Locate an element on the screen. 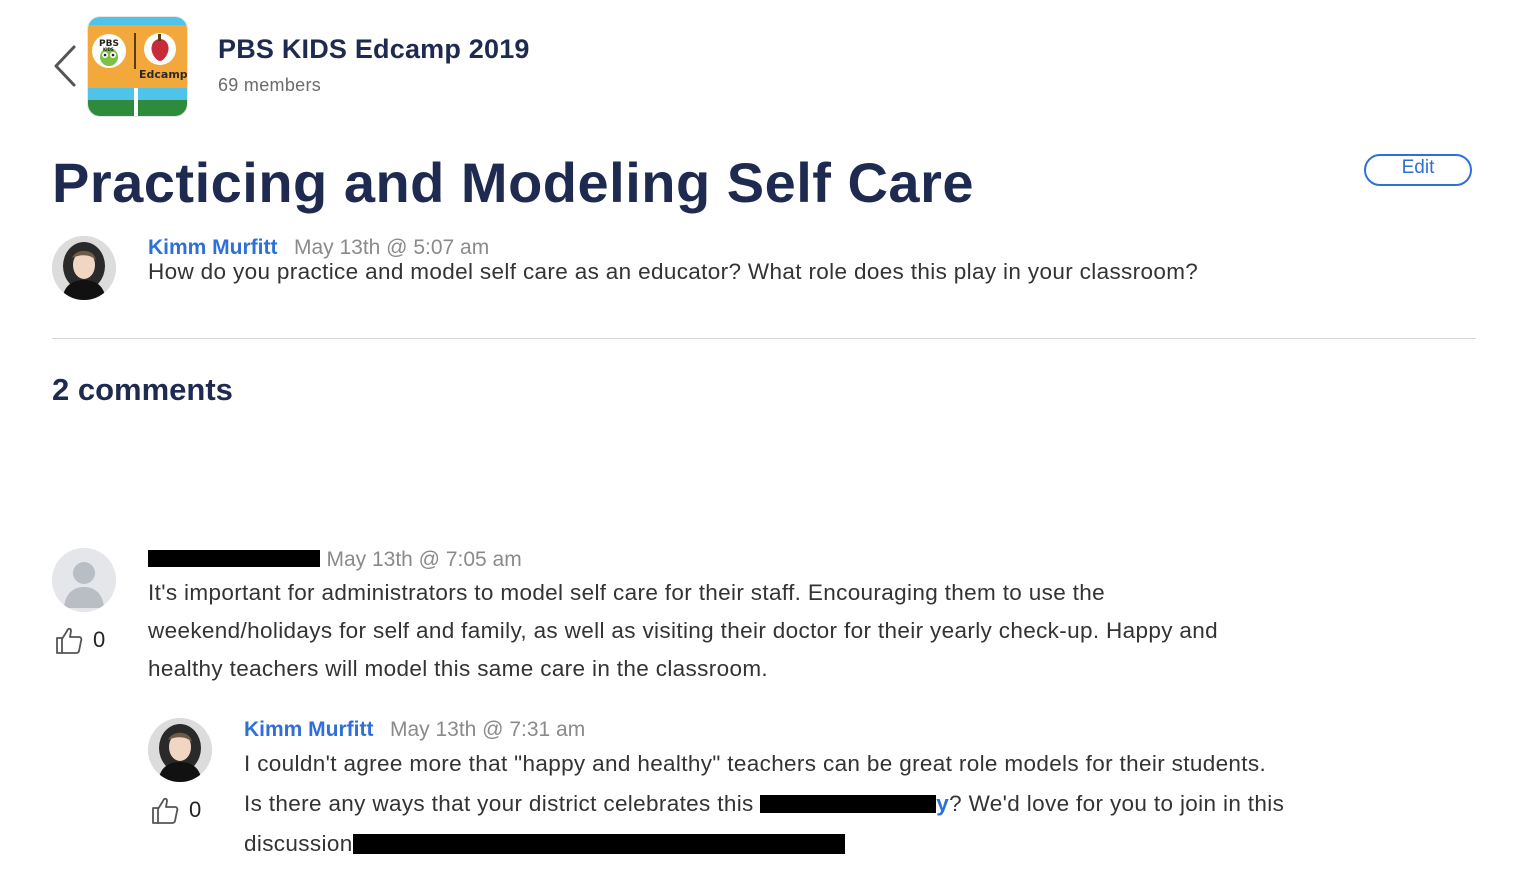 The image size is (1530, 876). reply-timestamp: May 13th @ 7:31 am is located at coordinates (487, 729).